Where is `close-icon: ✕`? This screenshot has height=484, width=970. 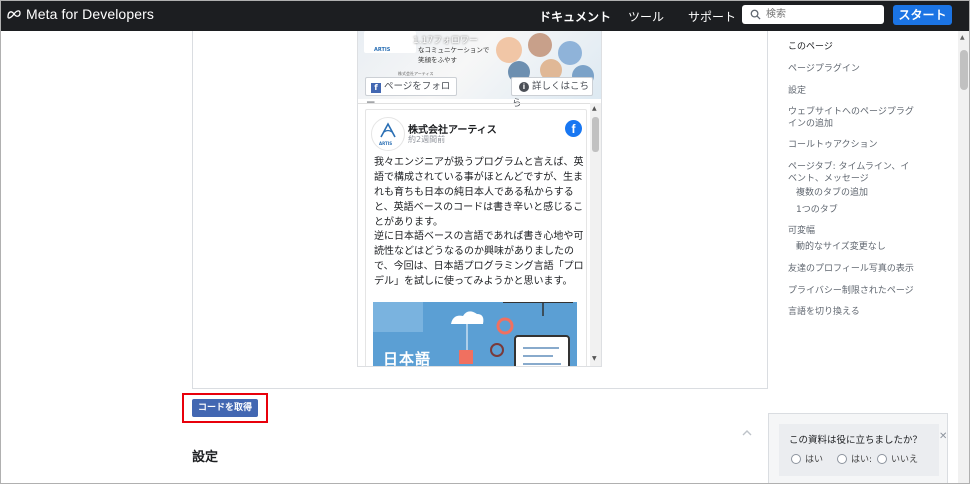
close-icon: ✕ is located at coordinates (943, 436).